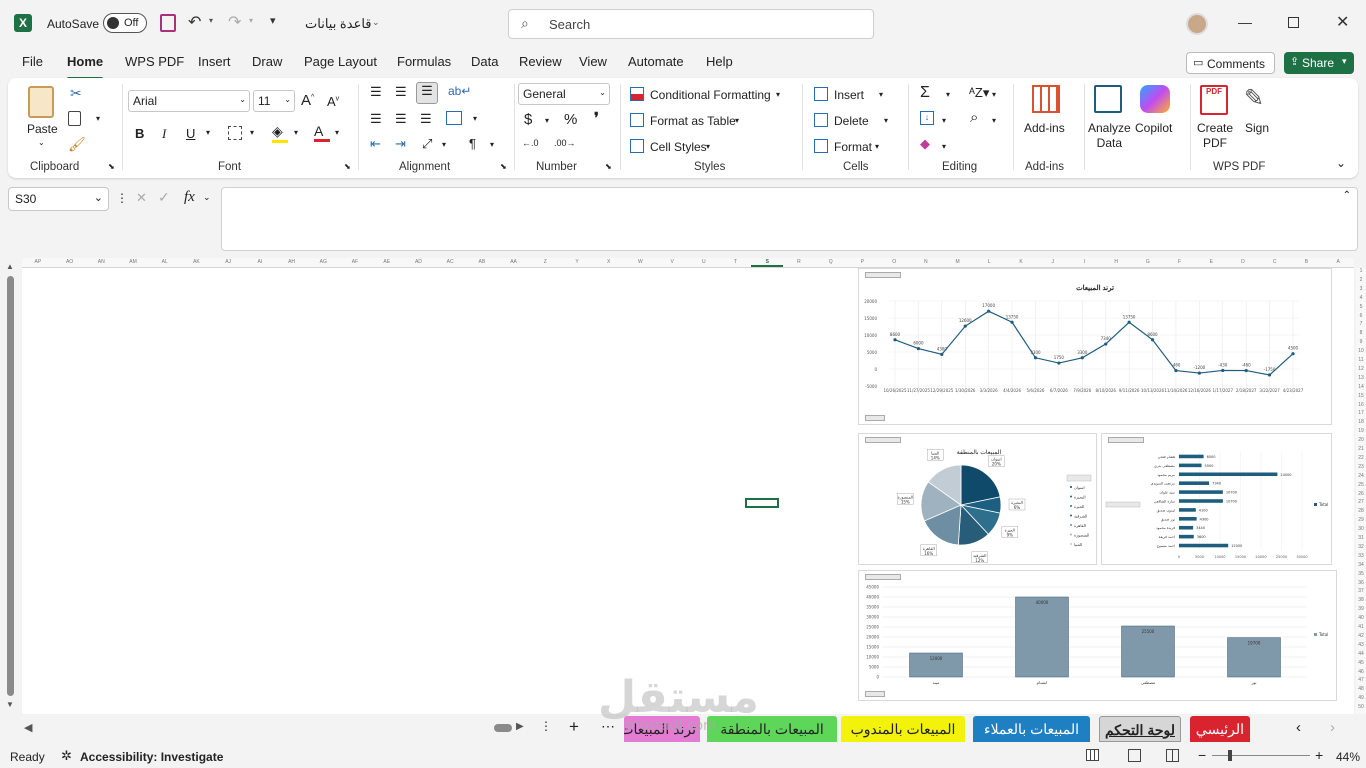 This screenshot has height=768, width=1366. Describe the element at coordinates (85, 67) in the screenshot. I see `tab-home: Home` at that location.